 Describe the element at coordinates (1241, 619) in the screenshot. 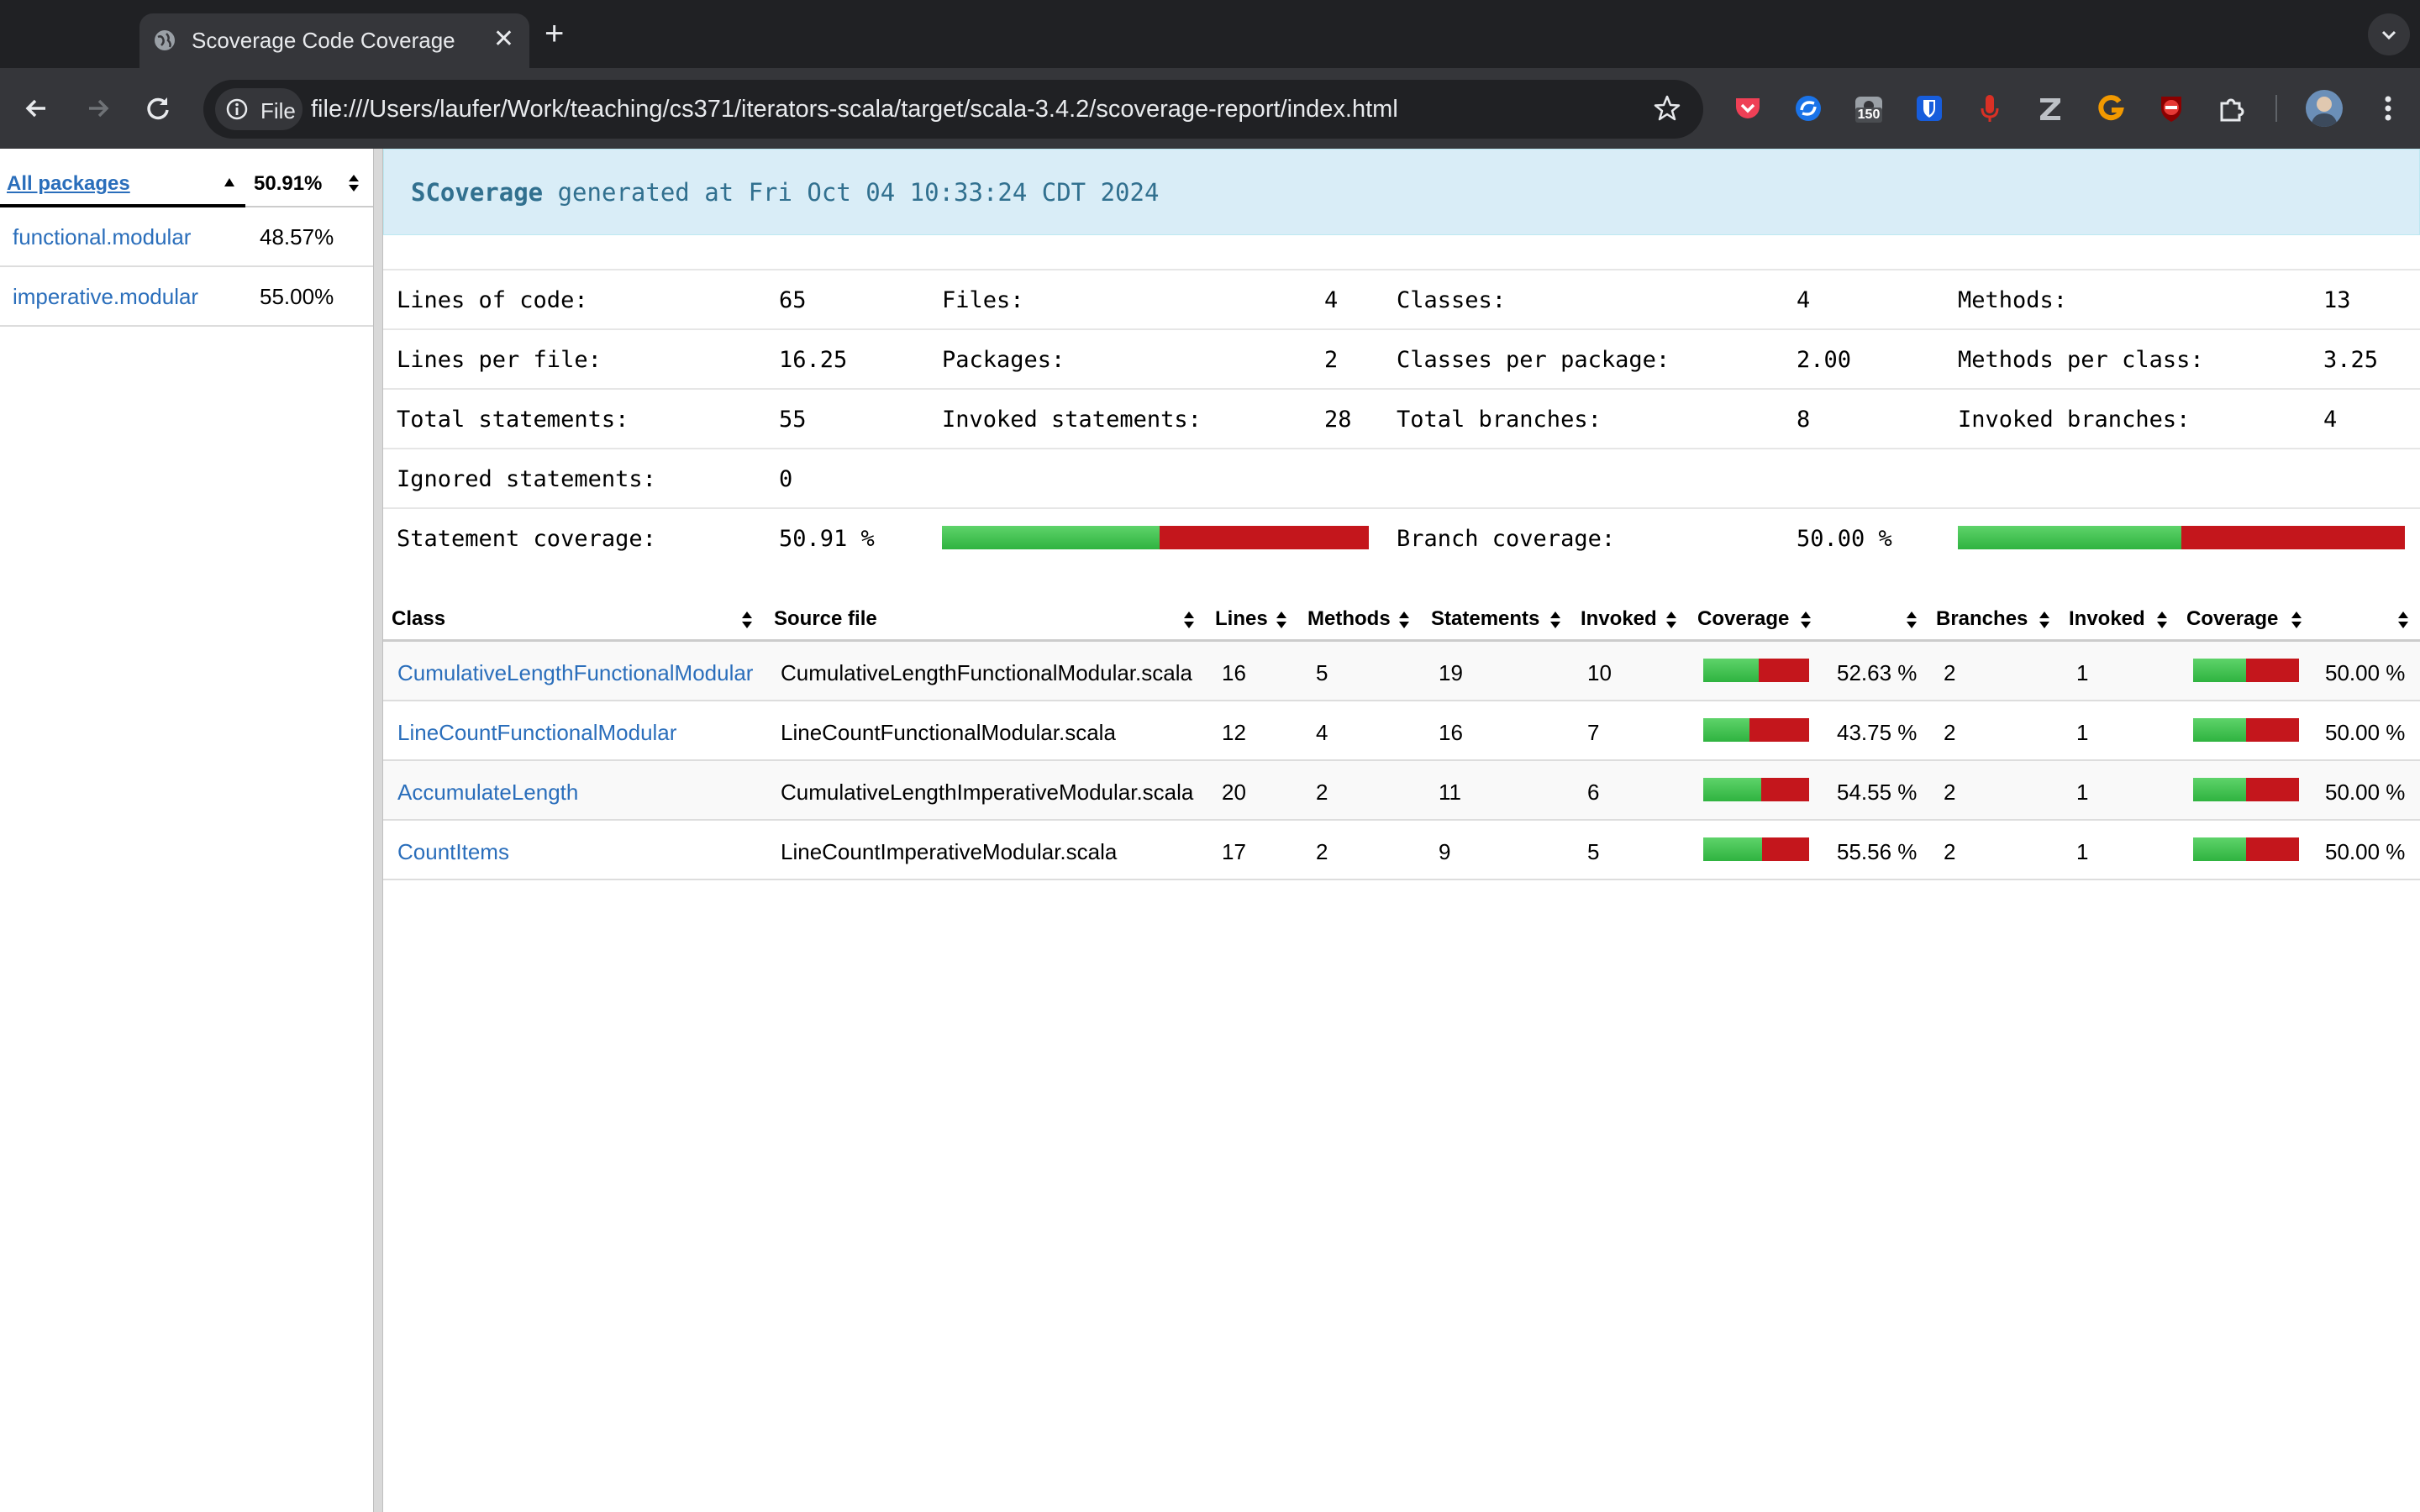

I see `col-lines: Lines` at that location.